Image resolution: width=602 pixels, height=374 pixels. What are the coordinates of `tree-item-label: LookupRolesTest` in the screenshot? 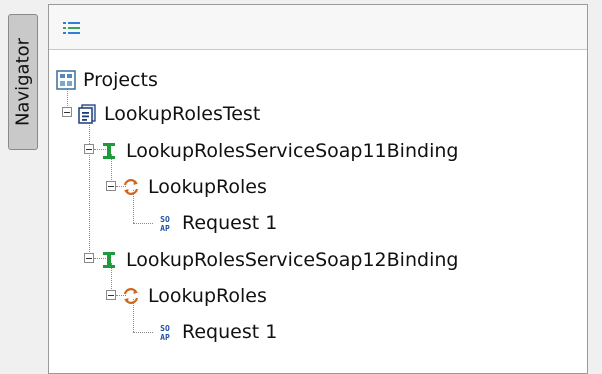 It's located at (182, 114).